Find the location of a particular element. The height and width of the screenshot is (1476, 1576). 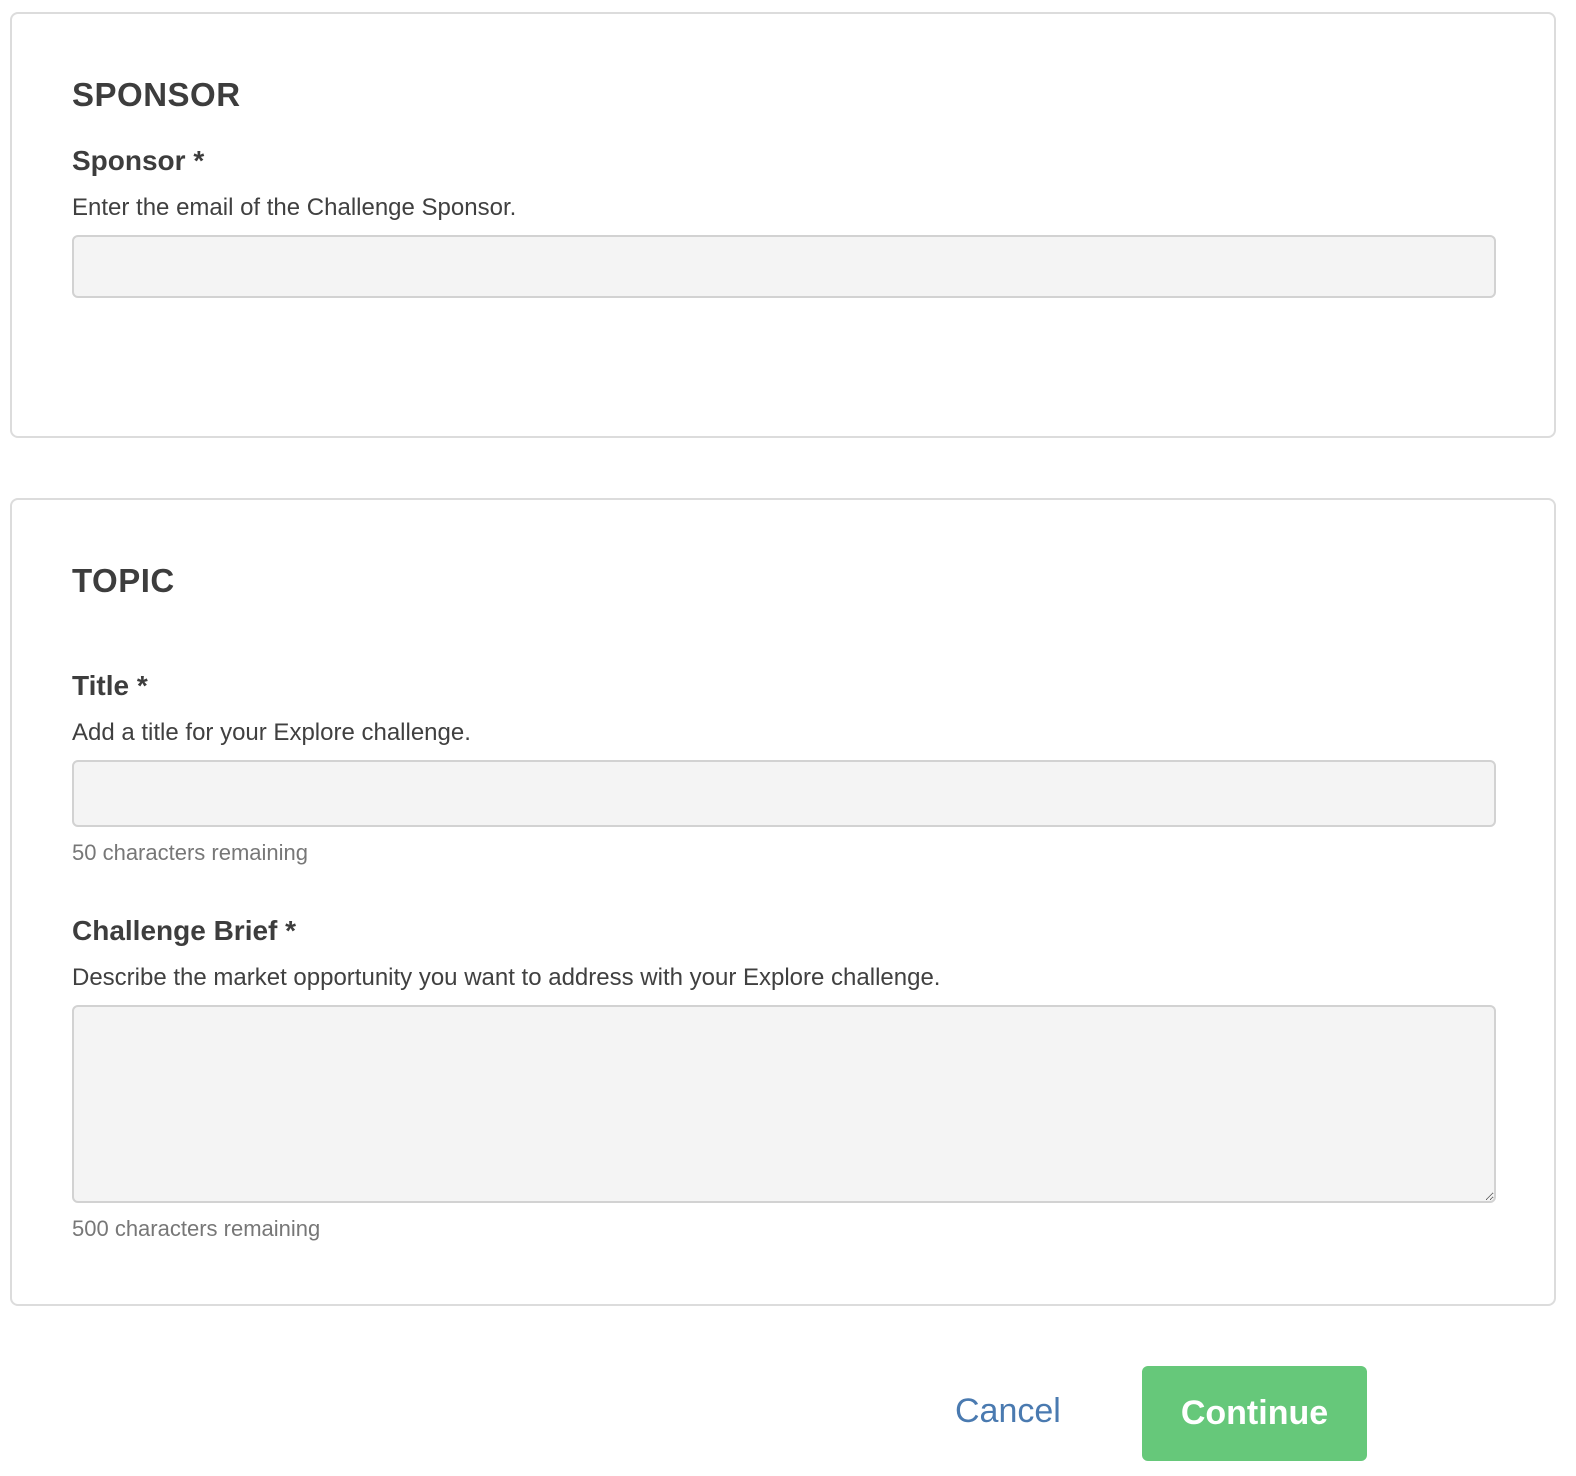

topic-section-title: TOPIC is located at coordinates (123, 580).